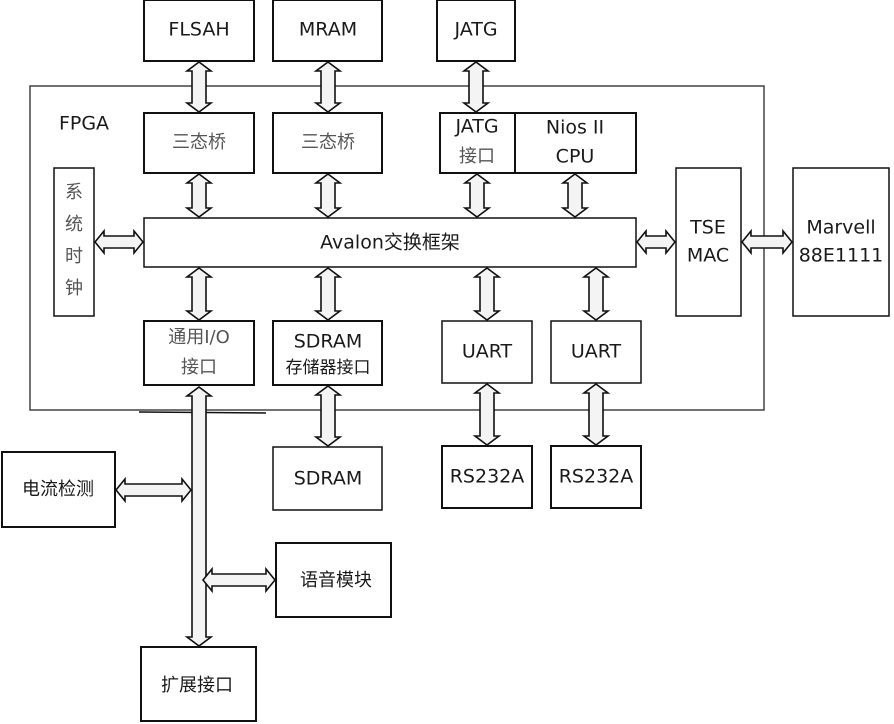  I want to click on block-sdram: SDRAM, so click(327, 478).